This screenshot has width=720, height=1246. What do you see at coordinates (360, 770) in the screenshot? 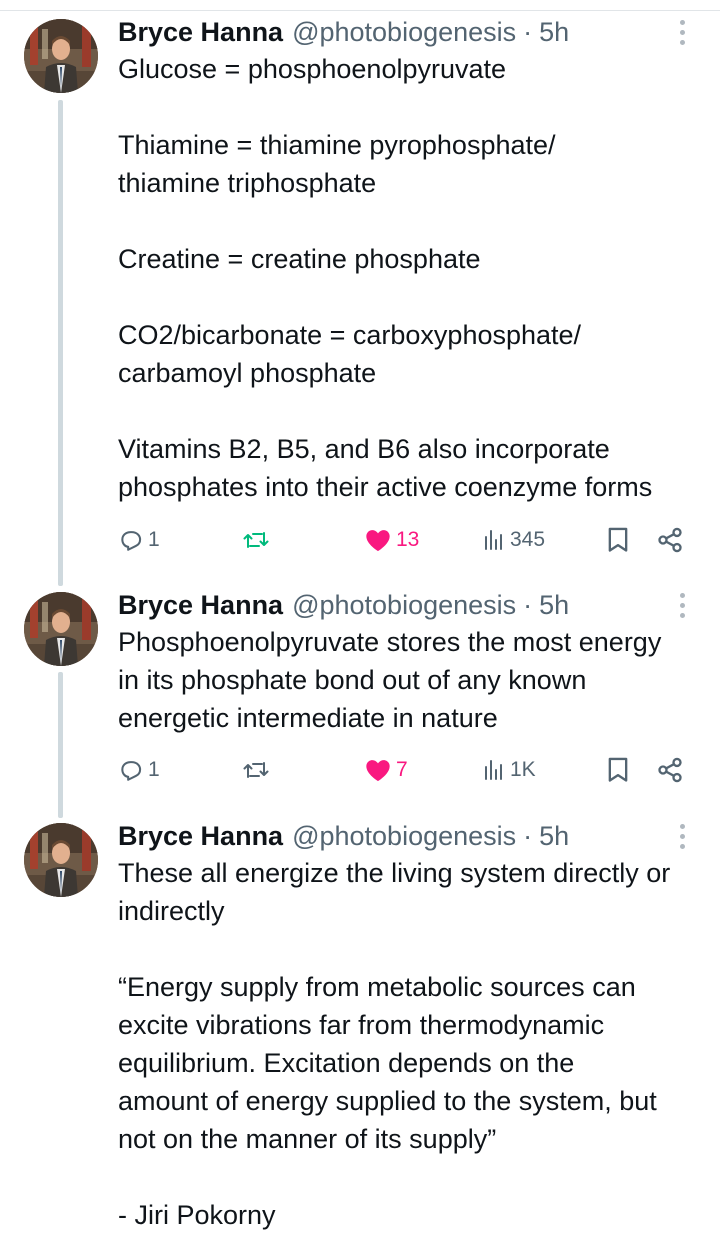
I see `action-bar: 1 7 1K` at bounding box center [360, 770].